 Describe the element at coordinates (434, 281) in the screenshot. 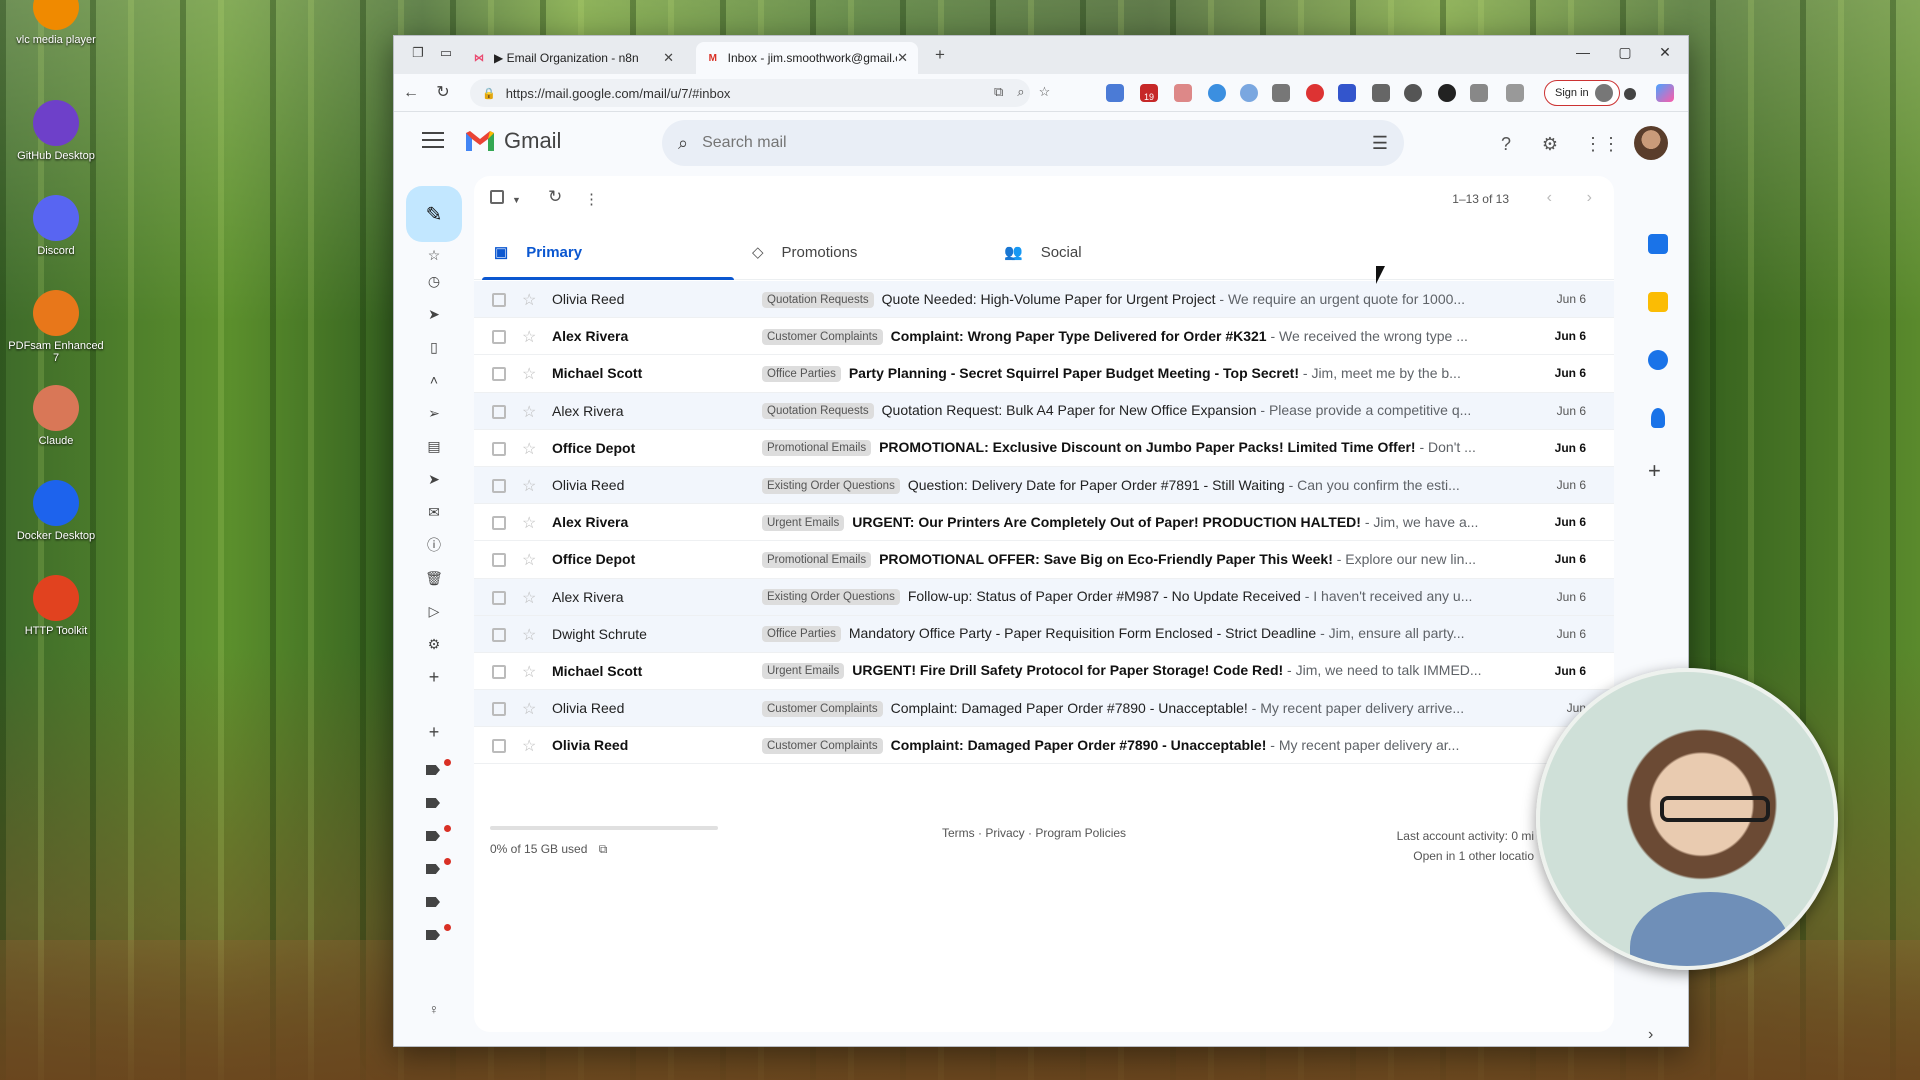

I see `snoozed-icon: ◷` at that location.